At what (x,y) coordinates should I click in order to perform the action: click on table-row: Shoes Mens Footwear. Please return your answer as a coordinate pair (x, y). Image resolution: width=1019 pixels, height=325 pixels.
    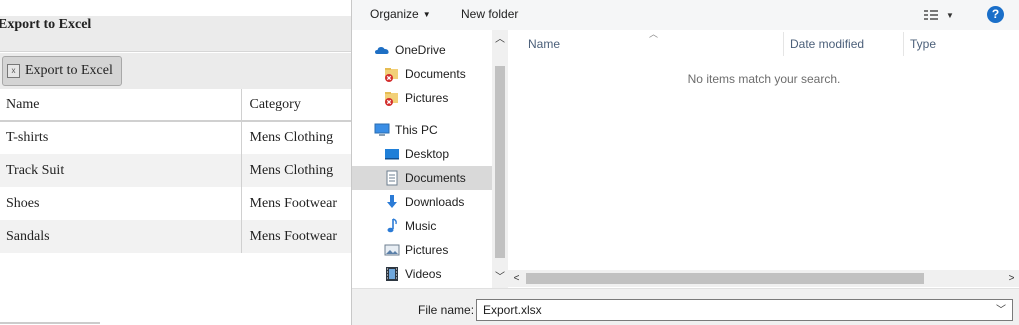
    Looking at the image, I should click on (176, 203).